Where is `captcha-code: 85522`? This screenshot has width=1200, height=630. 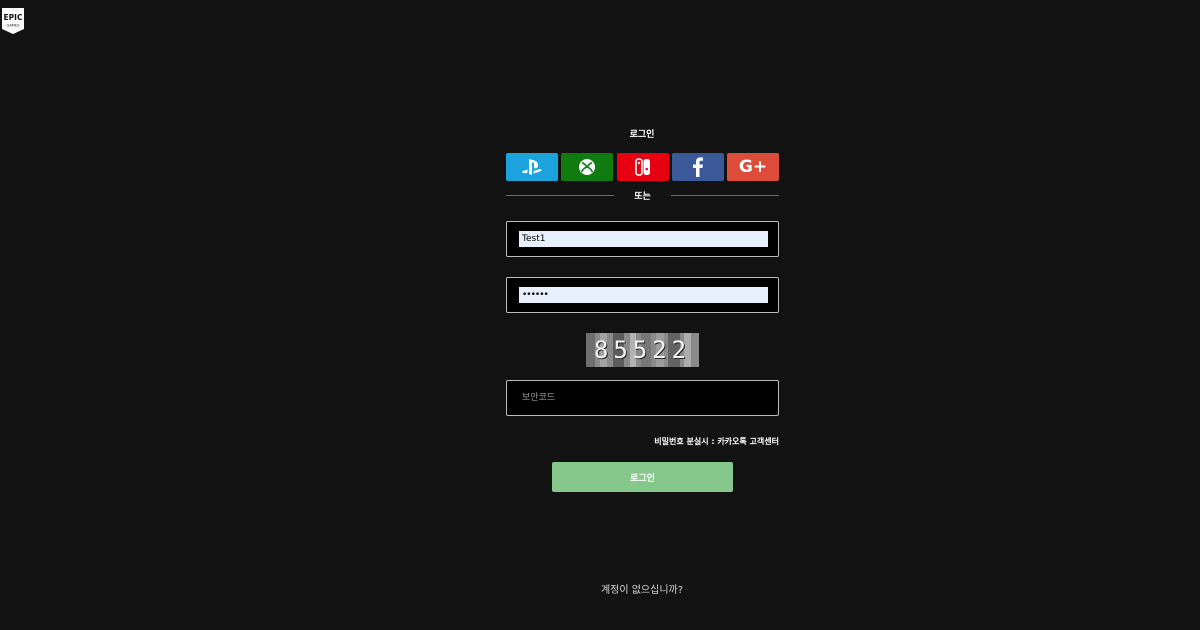
captcha-code: 85522 is located at coordinates (642, 350).